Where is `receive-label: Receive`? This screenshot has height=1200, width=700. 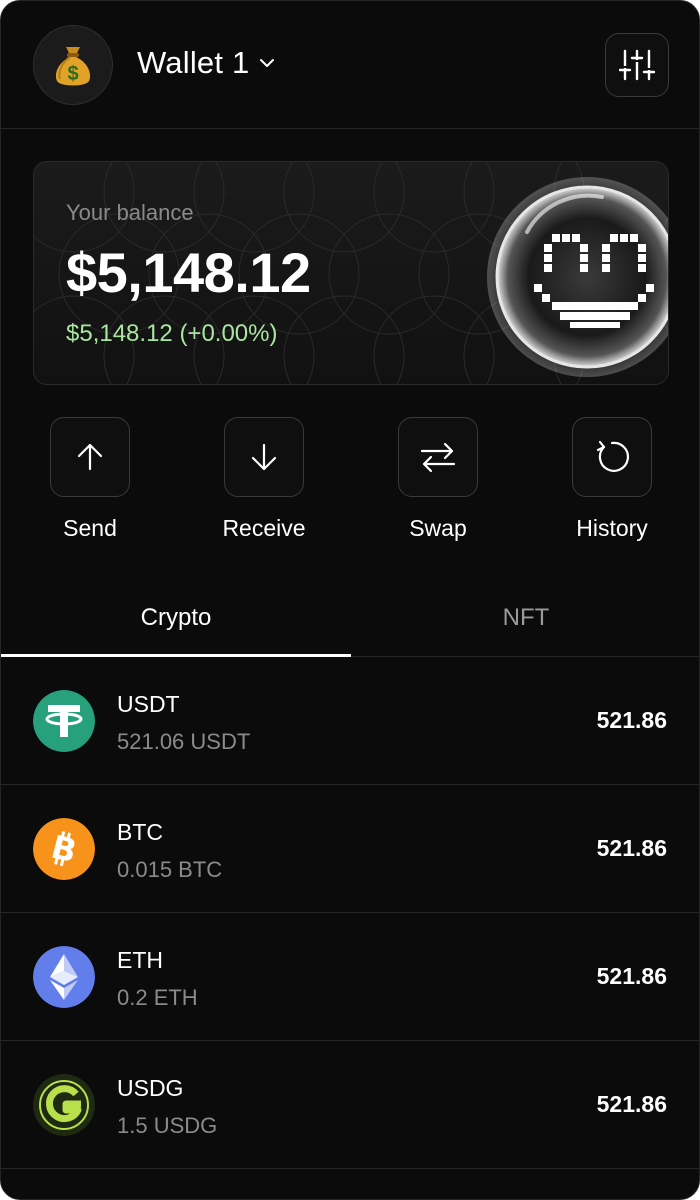
receive-label: Receive is located at coordinates (264, 528).